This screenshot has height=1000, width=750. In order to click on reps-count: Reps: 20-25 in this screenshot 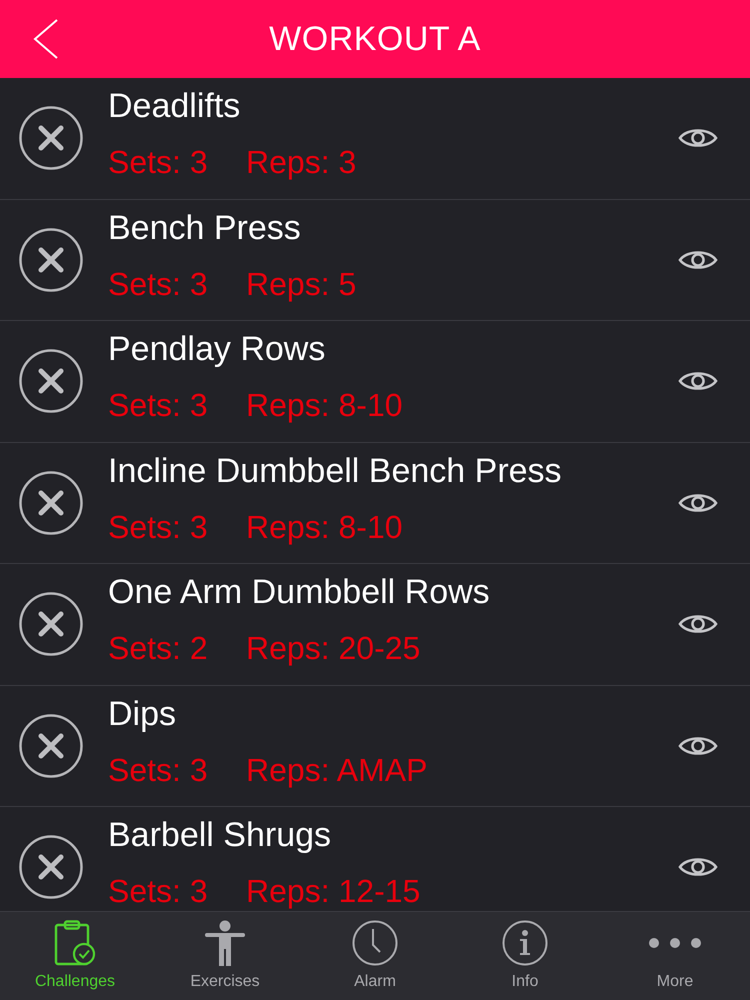, I will do `click(333, 648)`.